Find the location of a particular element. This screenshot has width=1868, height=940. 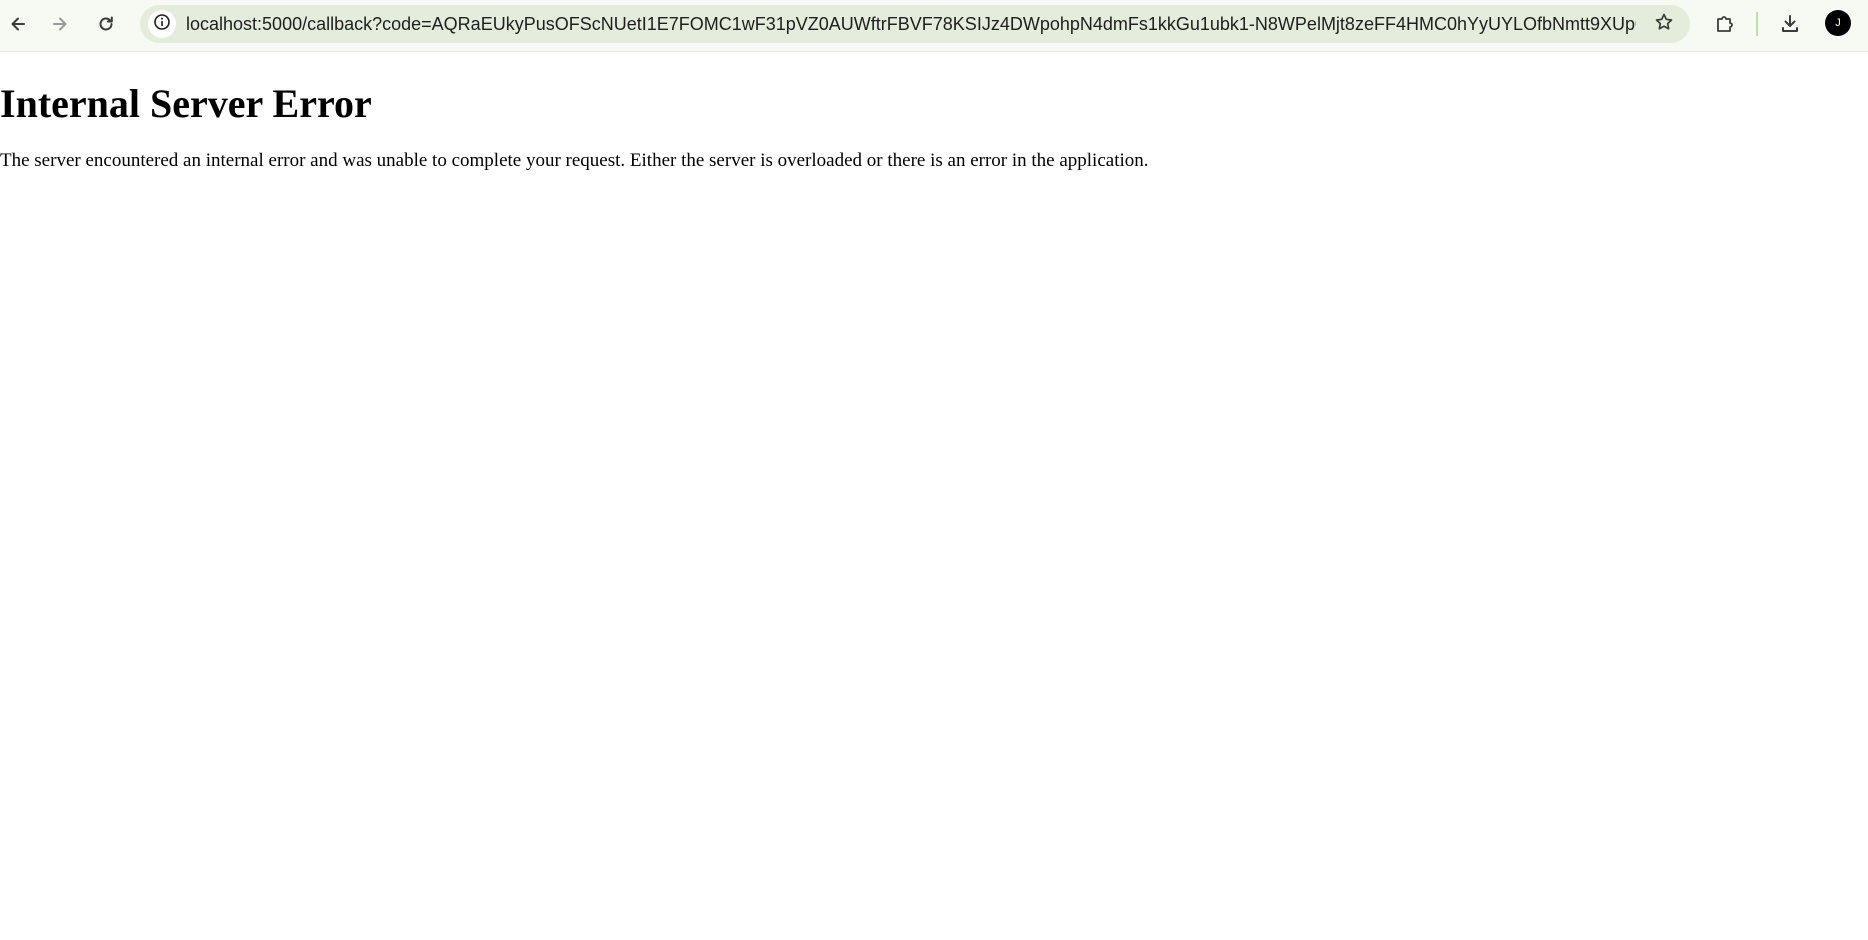

reload-button is located at coordinates (106, 24).